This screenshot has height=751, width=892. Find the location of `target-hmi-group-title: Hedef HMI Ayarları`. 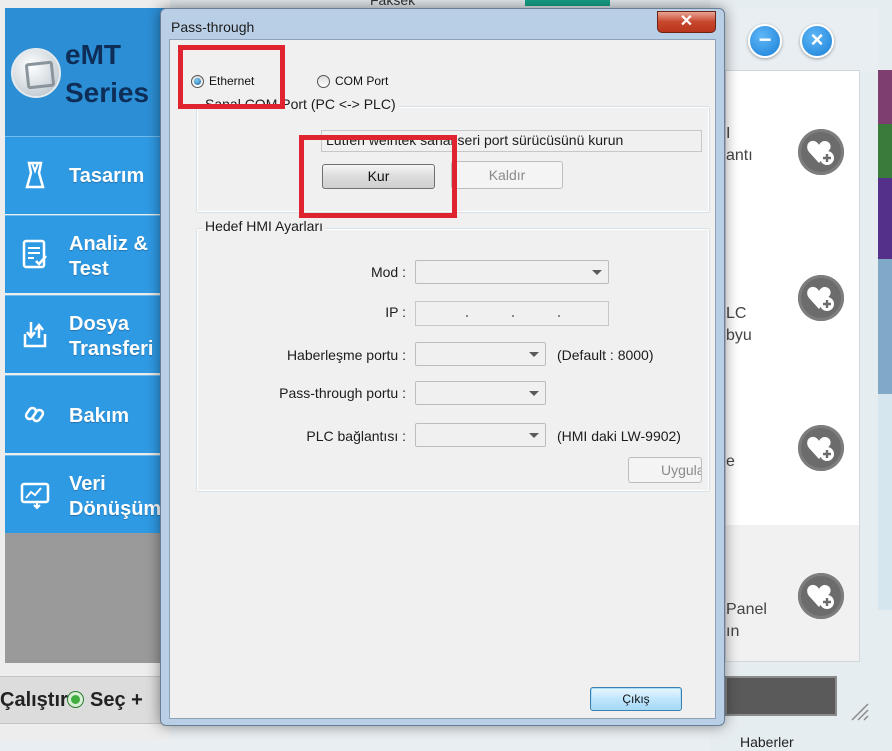

target-hmi-group-title: Hedef HMI Ayarları is located at coordinates (264, 226).